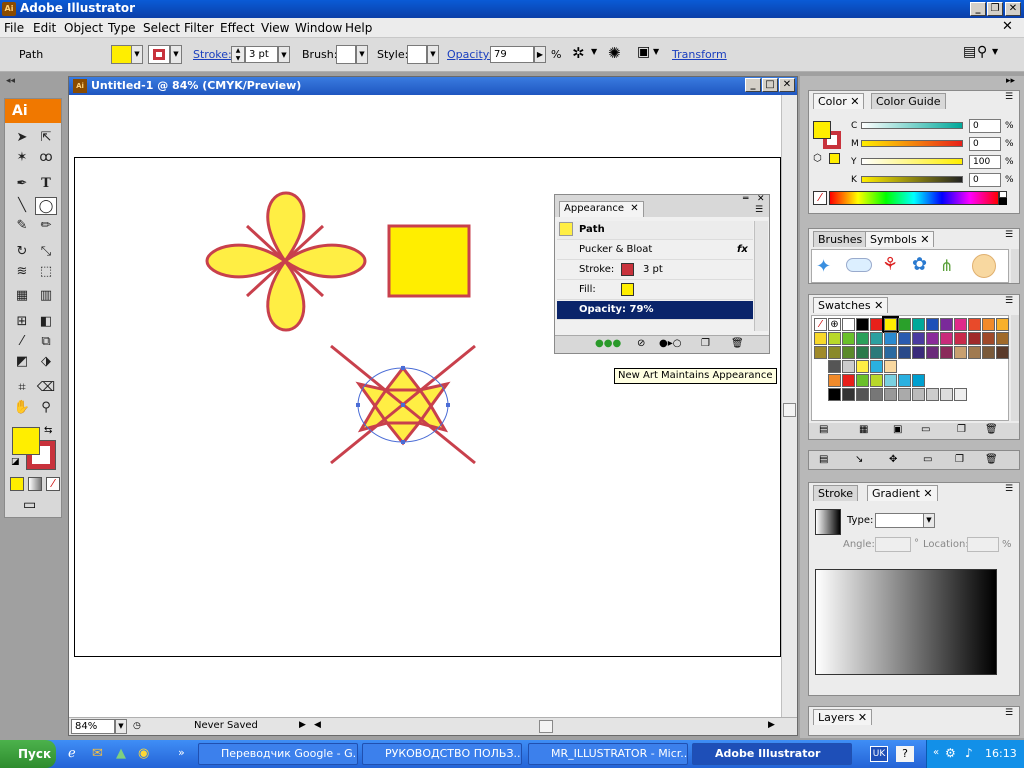  I want to click on magic-wand-tool-icon: ✶, so click(22, 158).